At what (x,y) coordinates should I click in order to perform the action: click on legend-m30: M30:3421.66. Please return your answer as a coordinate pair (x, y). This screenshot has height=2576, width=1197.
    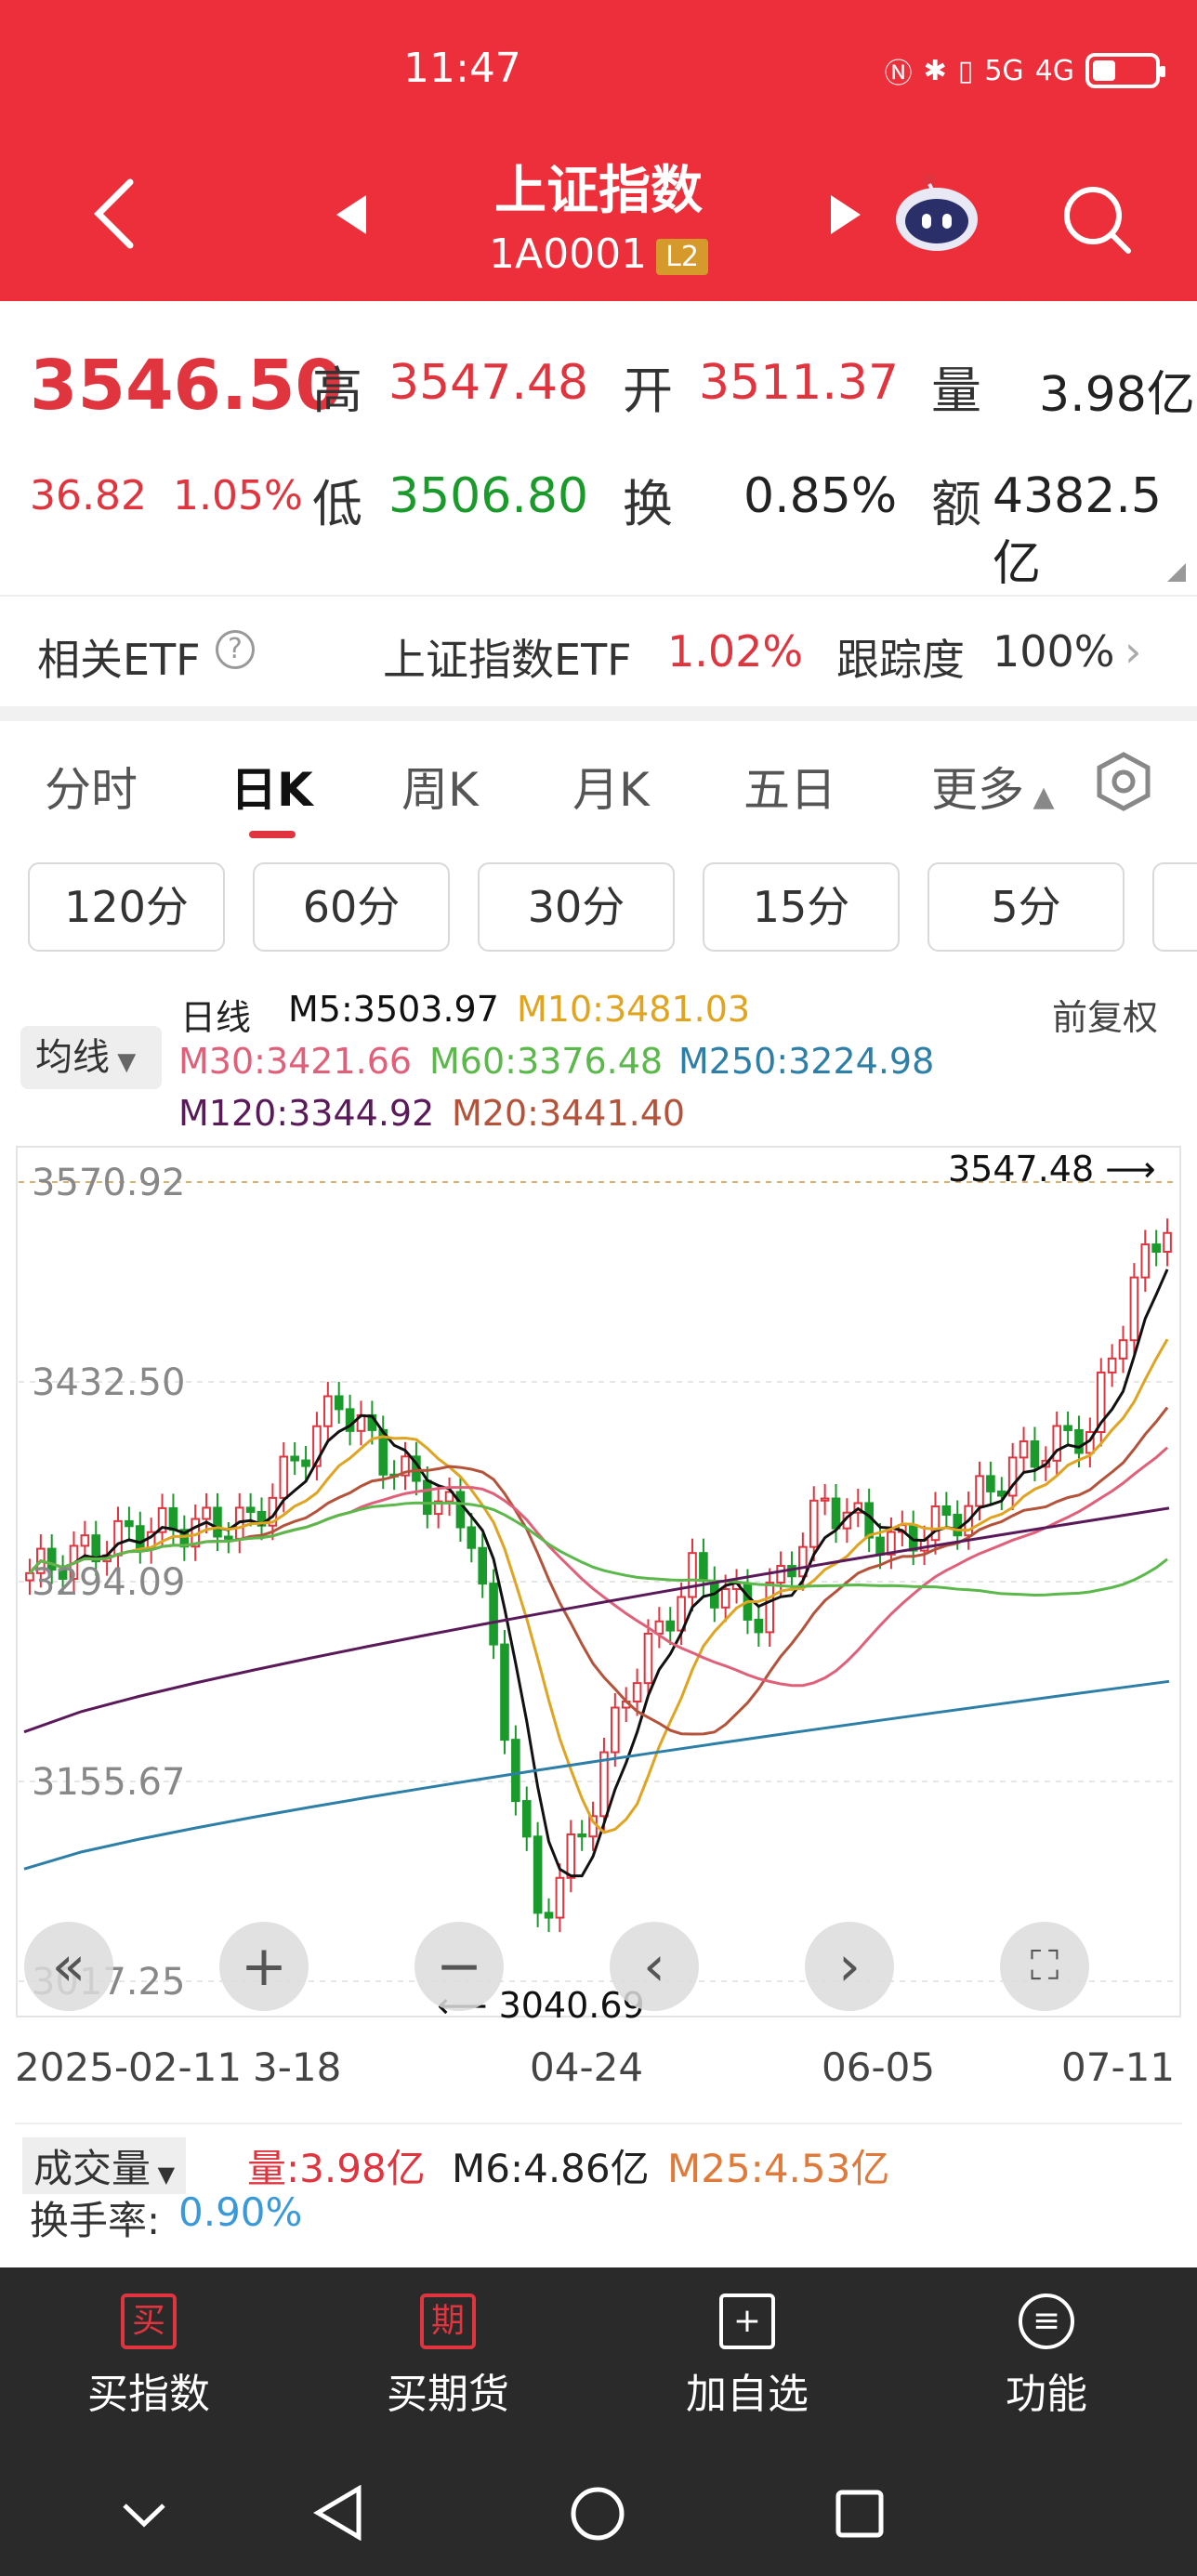
    Looking at the image, I should click on (295, 1061).